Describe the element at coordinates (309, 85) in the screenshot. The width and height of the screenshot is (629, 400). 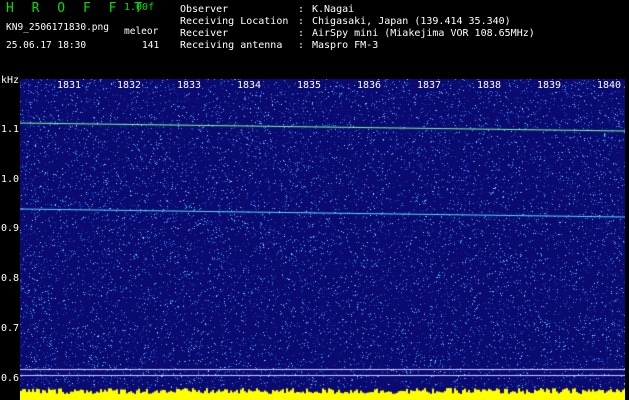
I see `x-tick-1835: 1835` at that location.